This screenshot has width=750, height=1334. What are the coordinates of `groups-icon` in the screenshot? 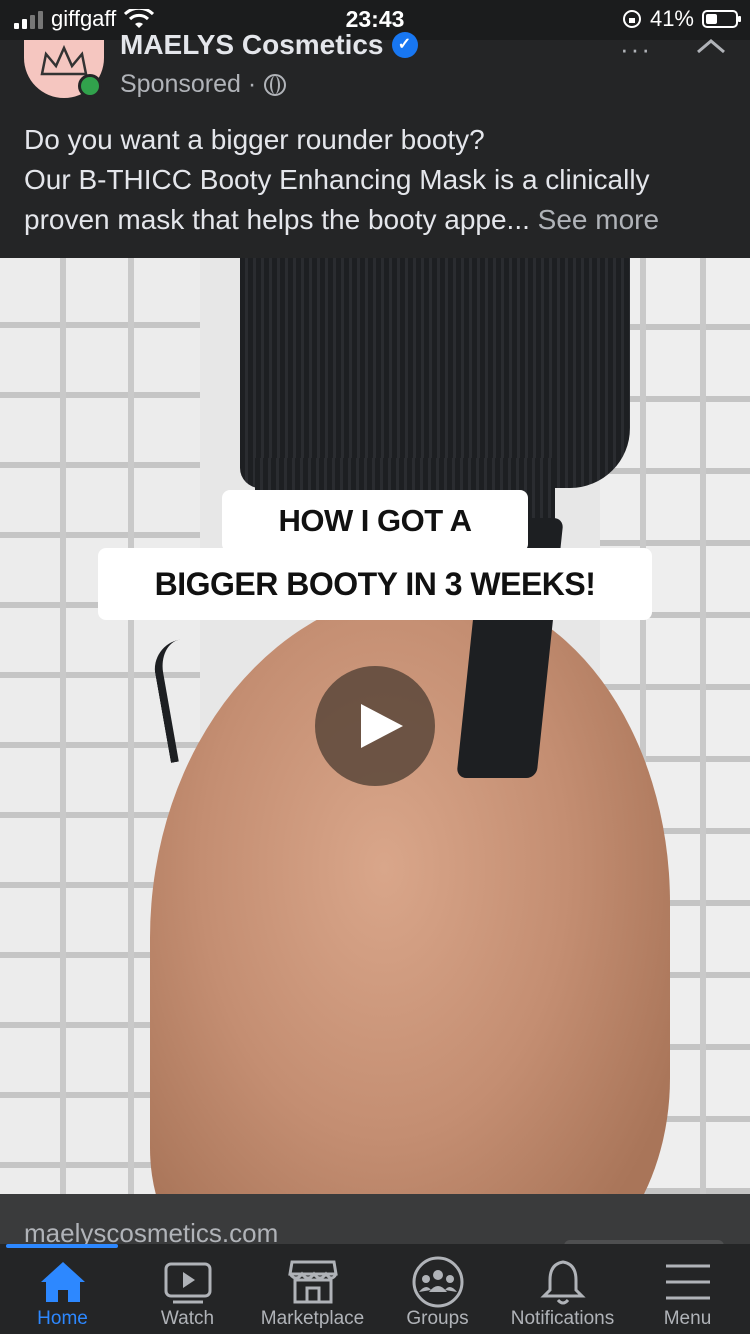 It's located at (437, 1282).